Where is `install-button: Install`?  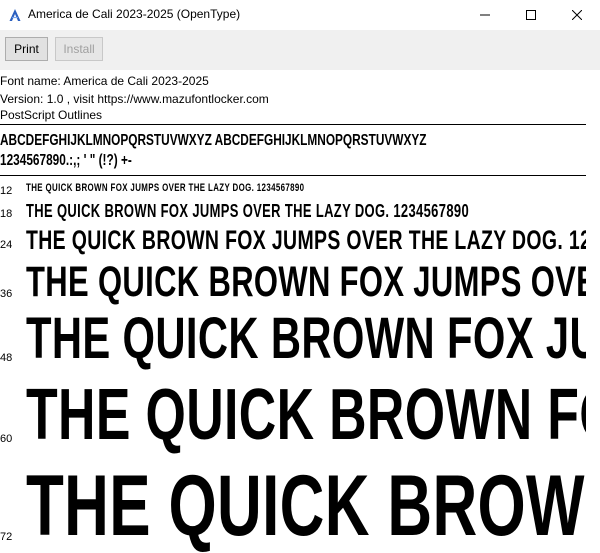
install-button: Install is located at coordinates (79, 49).